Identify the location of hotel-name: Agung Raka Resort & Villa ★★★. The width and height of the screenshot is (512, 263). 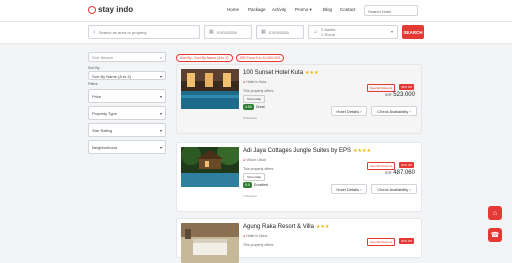
(286, 227).